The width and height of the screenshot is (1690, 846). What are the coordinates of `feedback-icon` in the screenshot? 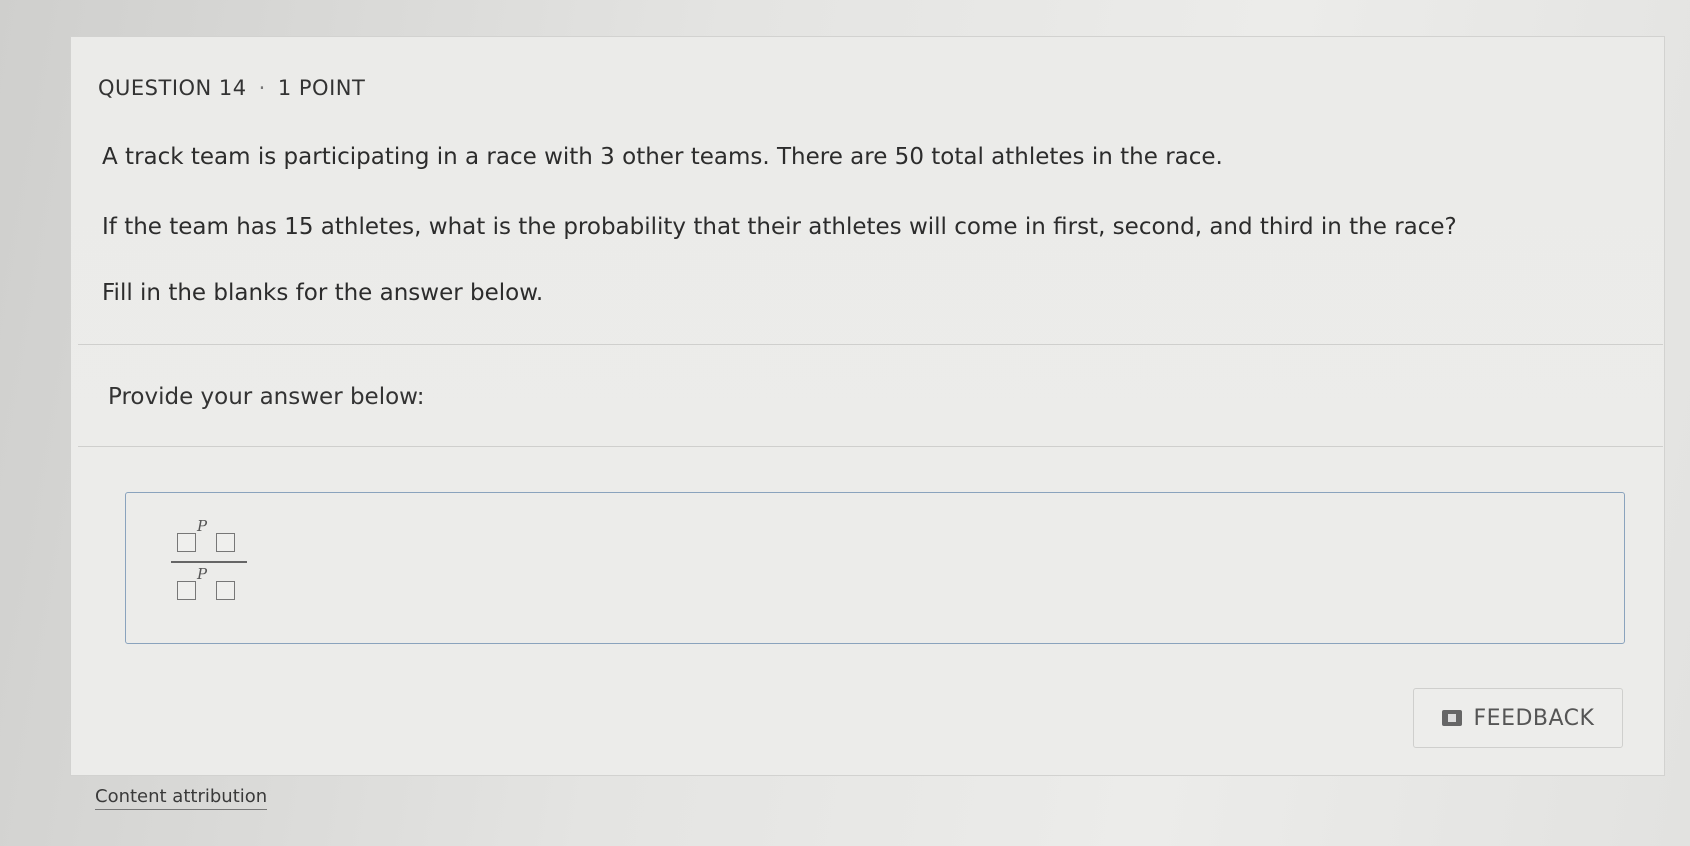 It's located at (1451, 718).